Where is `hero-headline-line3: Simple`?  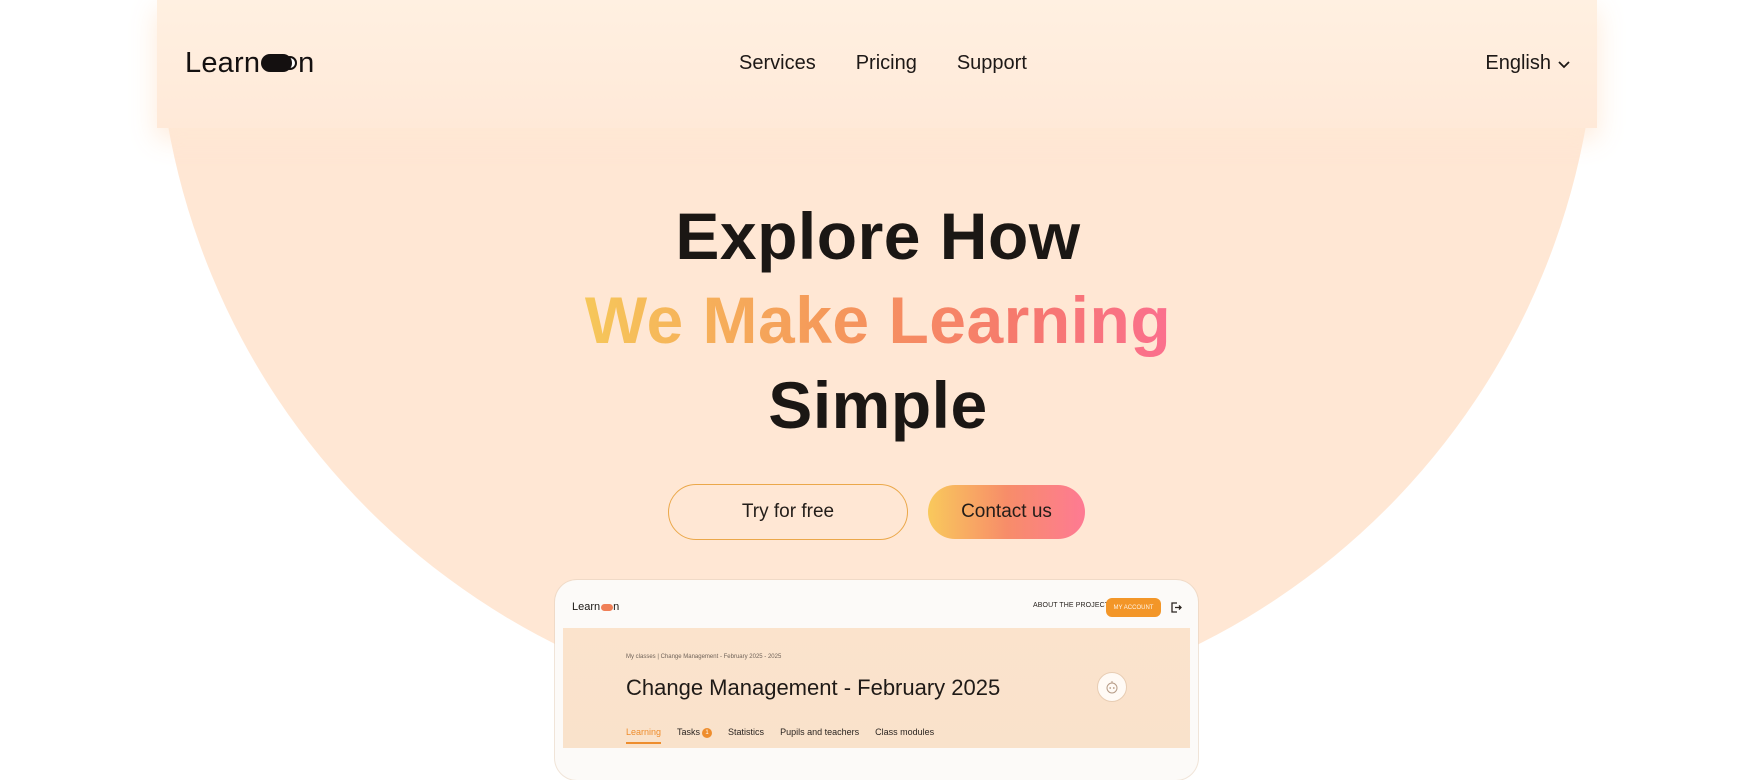 hero-headline-line3: Simple is located at coordinates (878, 405).